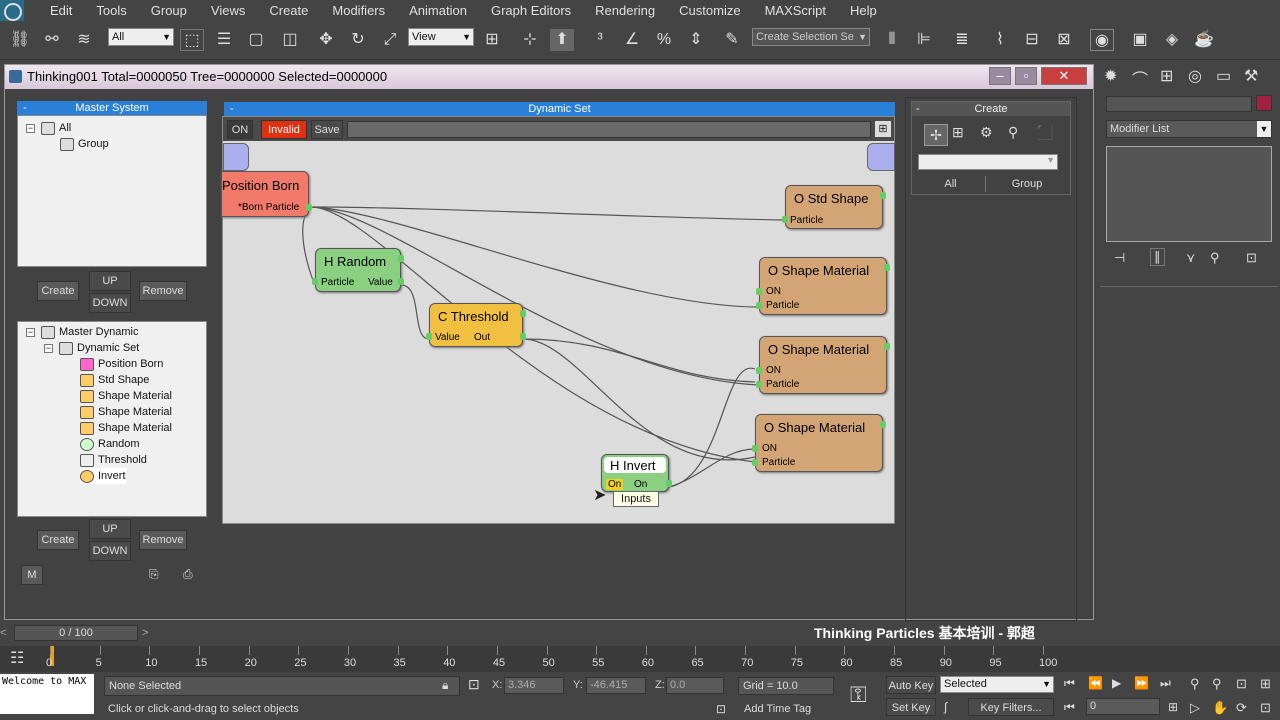 The image size is (1280, 720). Describe the element at coordinates (47, 694) in the screenshot. I see `maxscript-listener: Welcome to MAX` at that location.